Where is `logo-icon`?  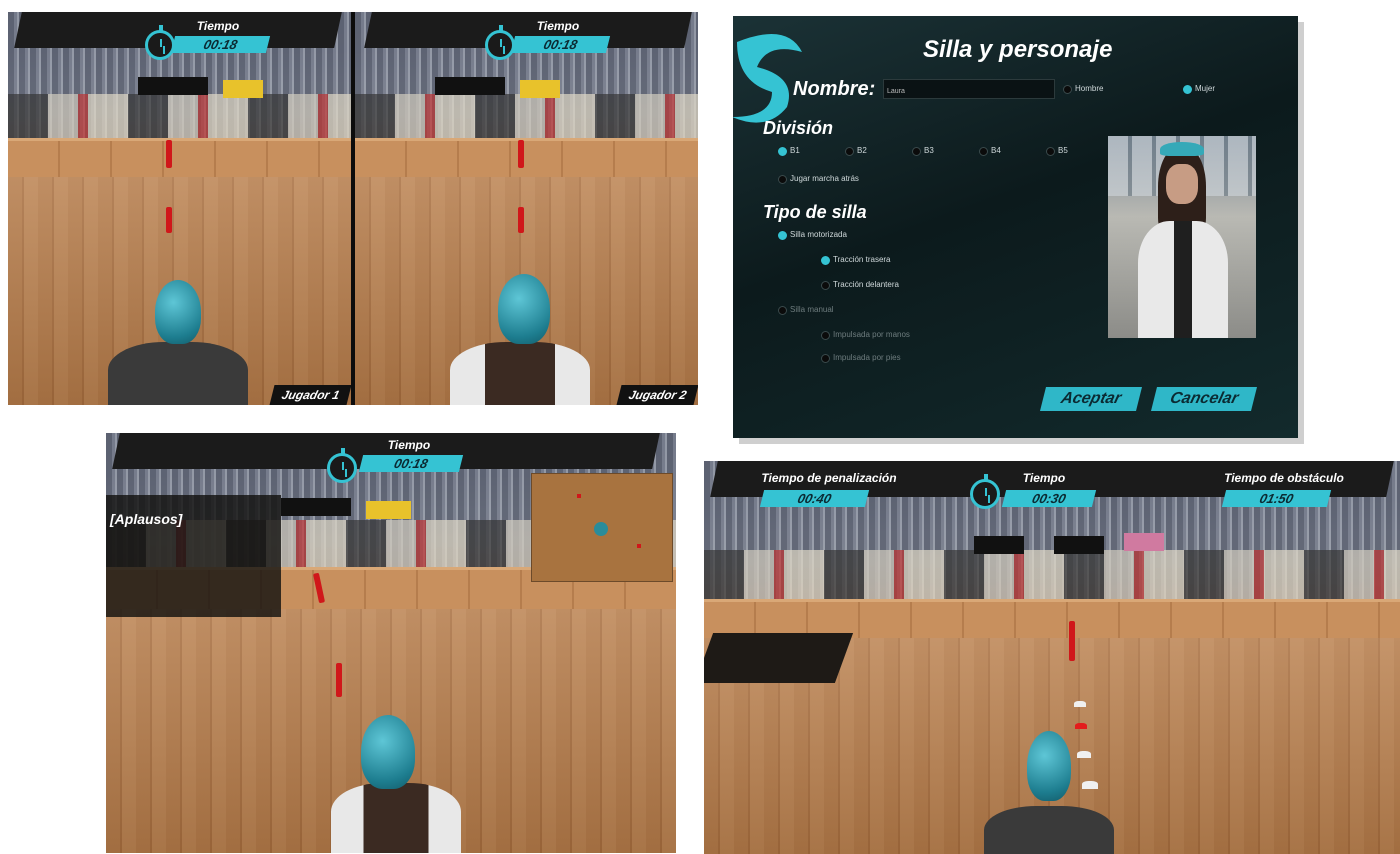 logo-icon is located at coordinates (767, 78).